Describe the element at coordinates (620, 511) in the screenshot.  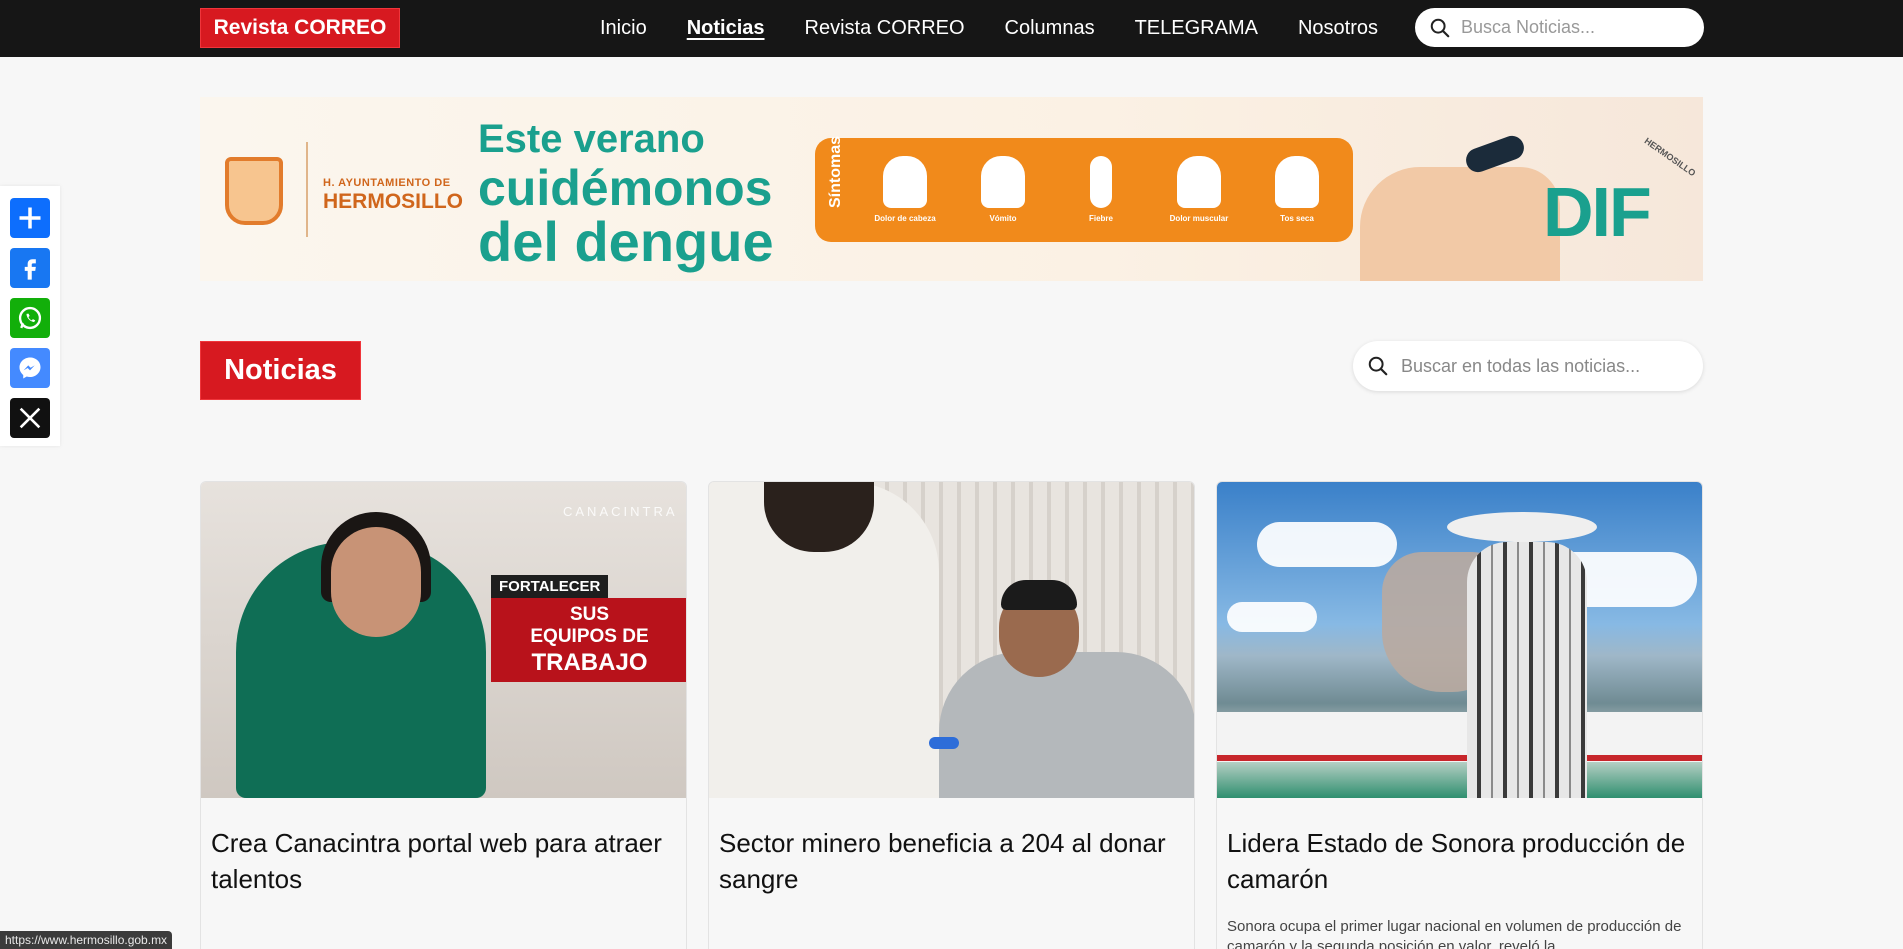
I see `image-watermark: CANACINTRA` at that location.